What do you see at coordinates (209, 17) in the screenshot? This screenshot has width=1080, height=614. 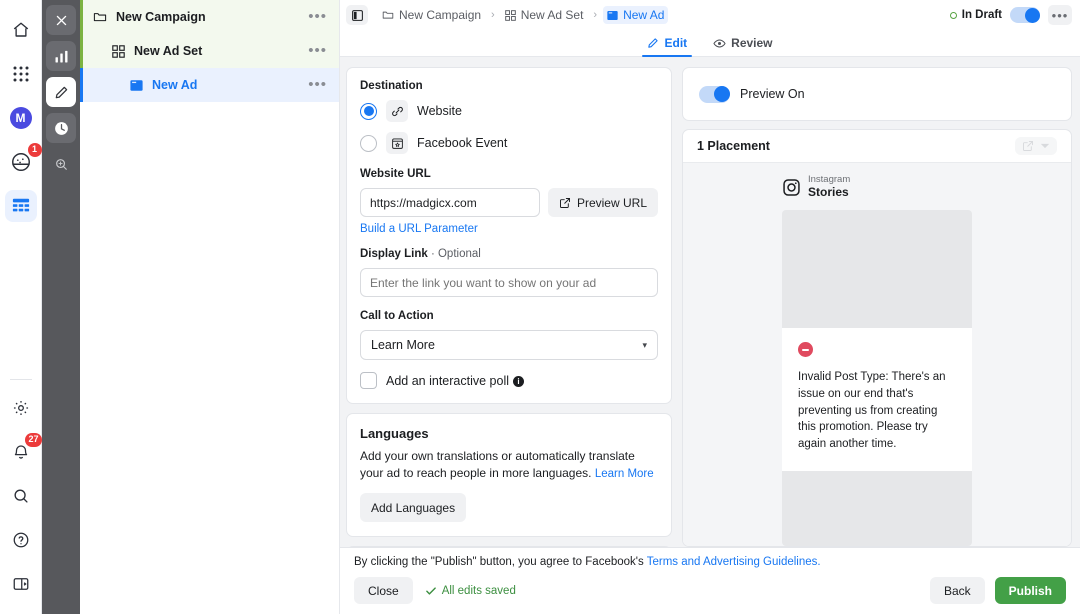 I see `tree-row-campaign: New Campaign •••` at bounding box center [209, 17].